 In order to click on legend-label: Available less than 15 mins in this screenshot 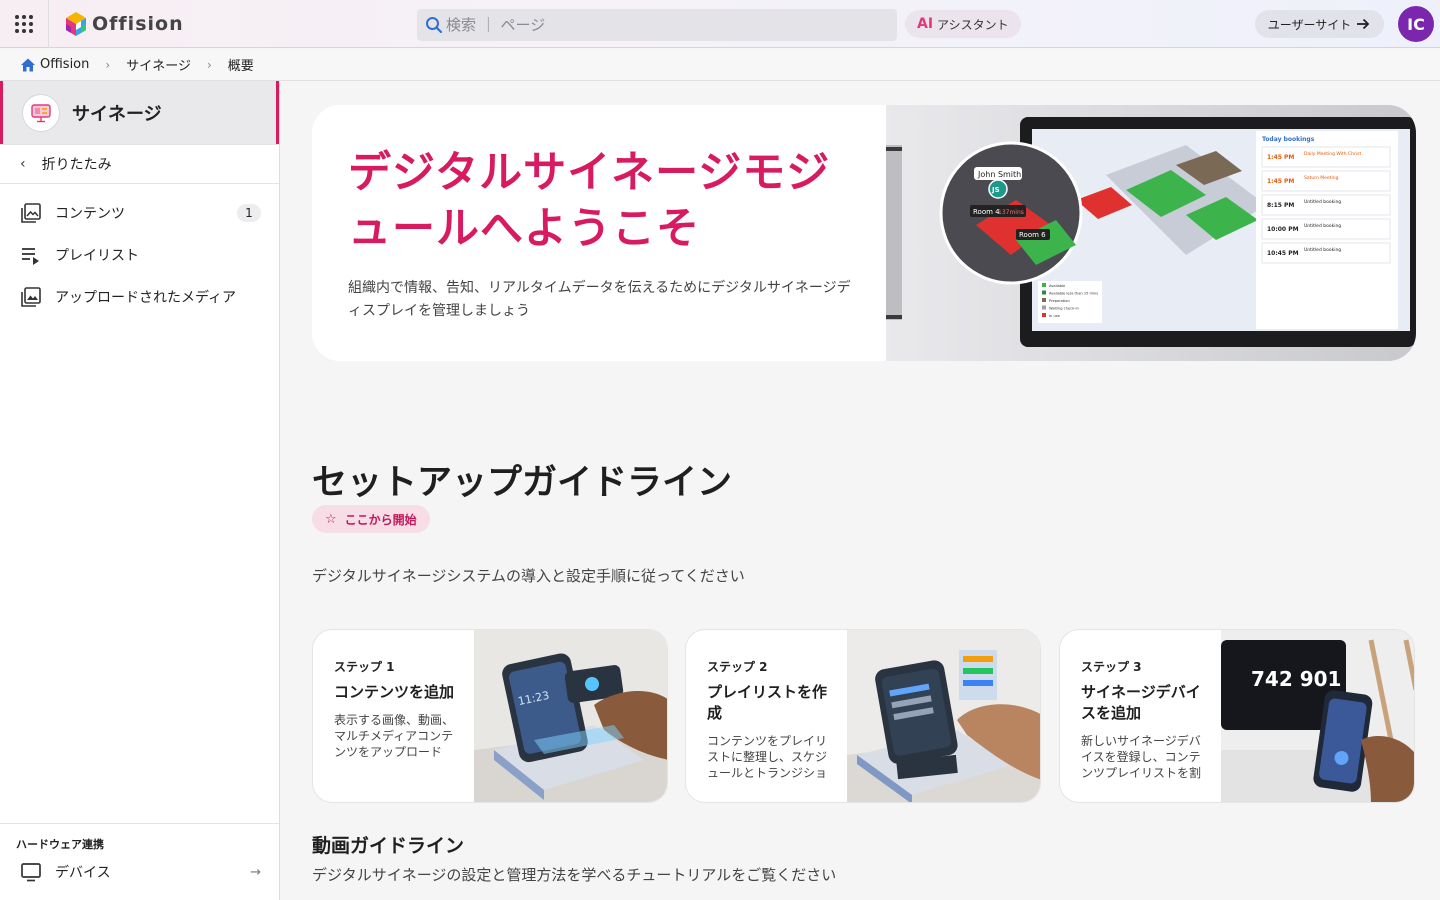, I will do `click(1073, 294)`.